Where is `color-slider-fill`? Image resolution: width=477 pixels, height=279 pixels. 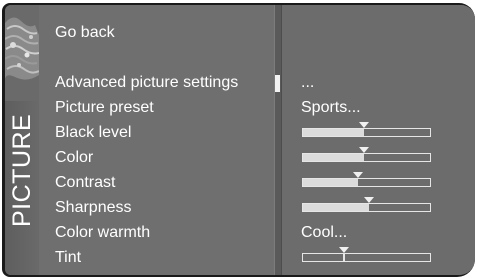
color-slider-fill is located at coordinates (333, 157).